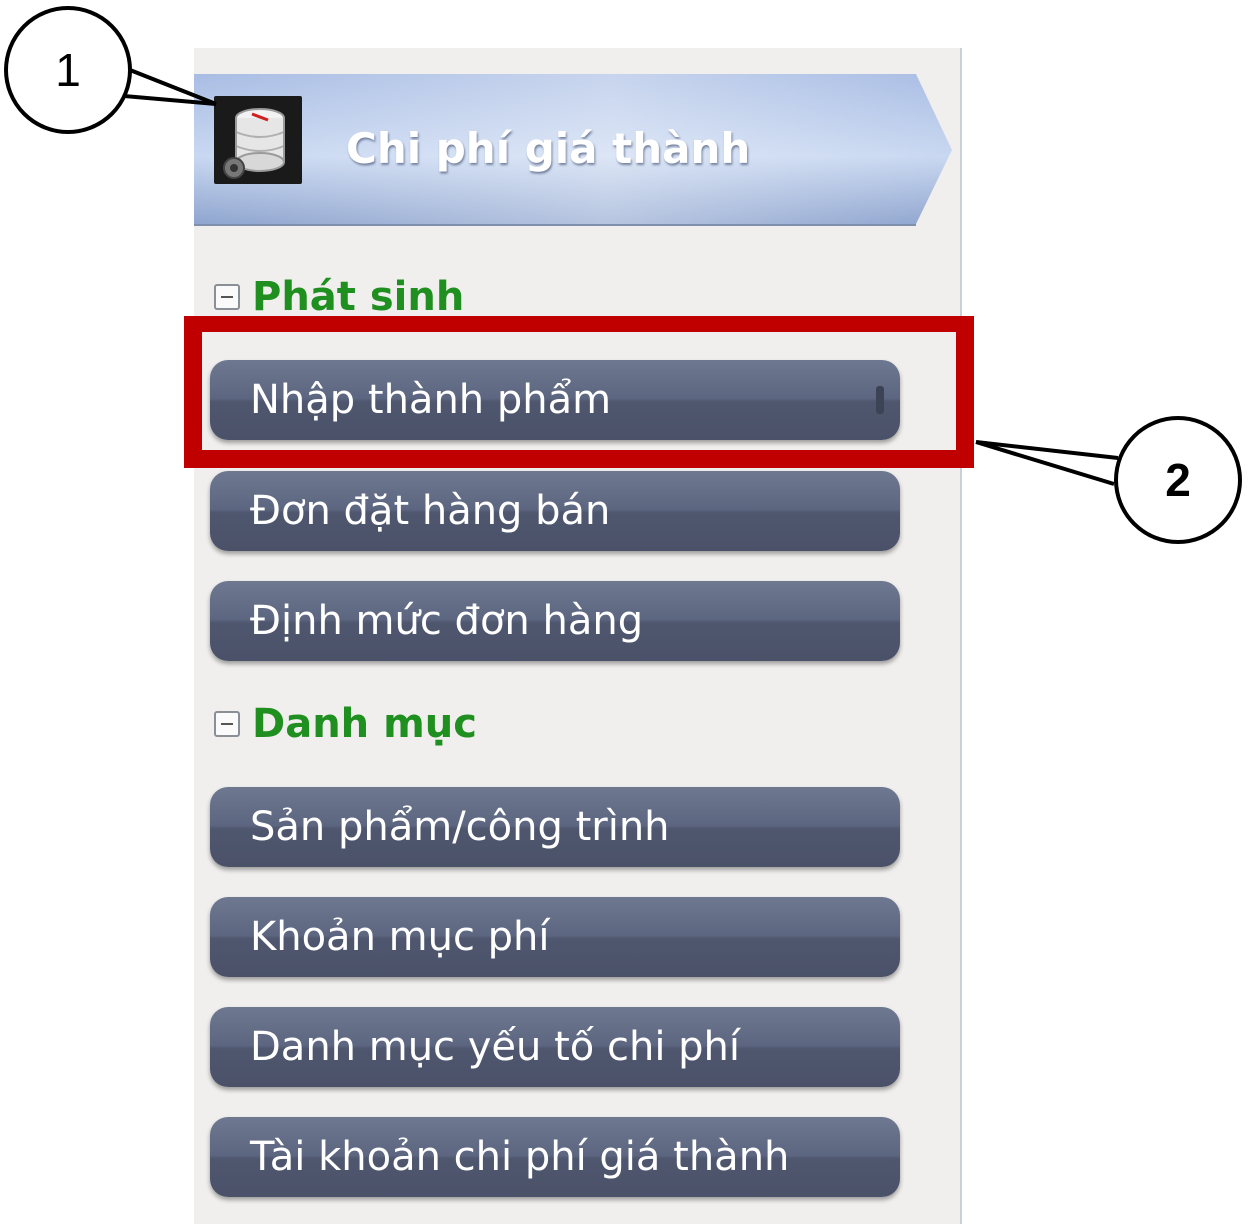 Image resolution: width=1248 pixels, height=1224 pixels. I want to click on callout-2: 2, so click(1178, 480).